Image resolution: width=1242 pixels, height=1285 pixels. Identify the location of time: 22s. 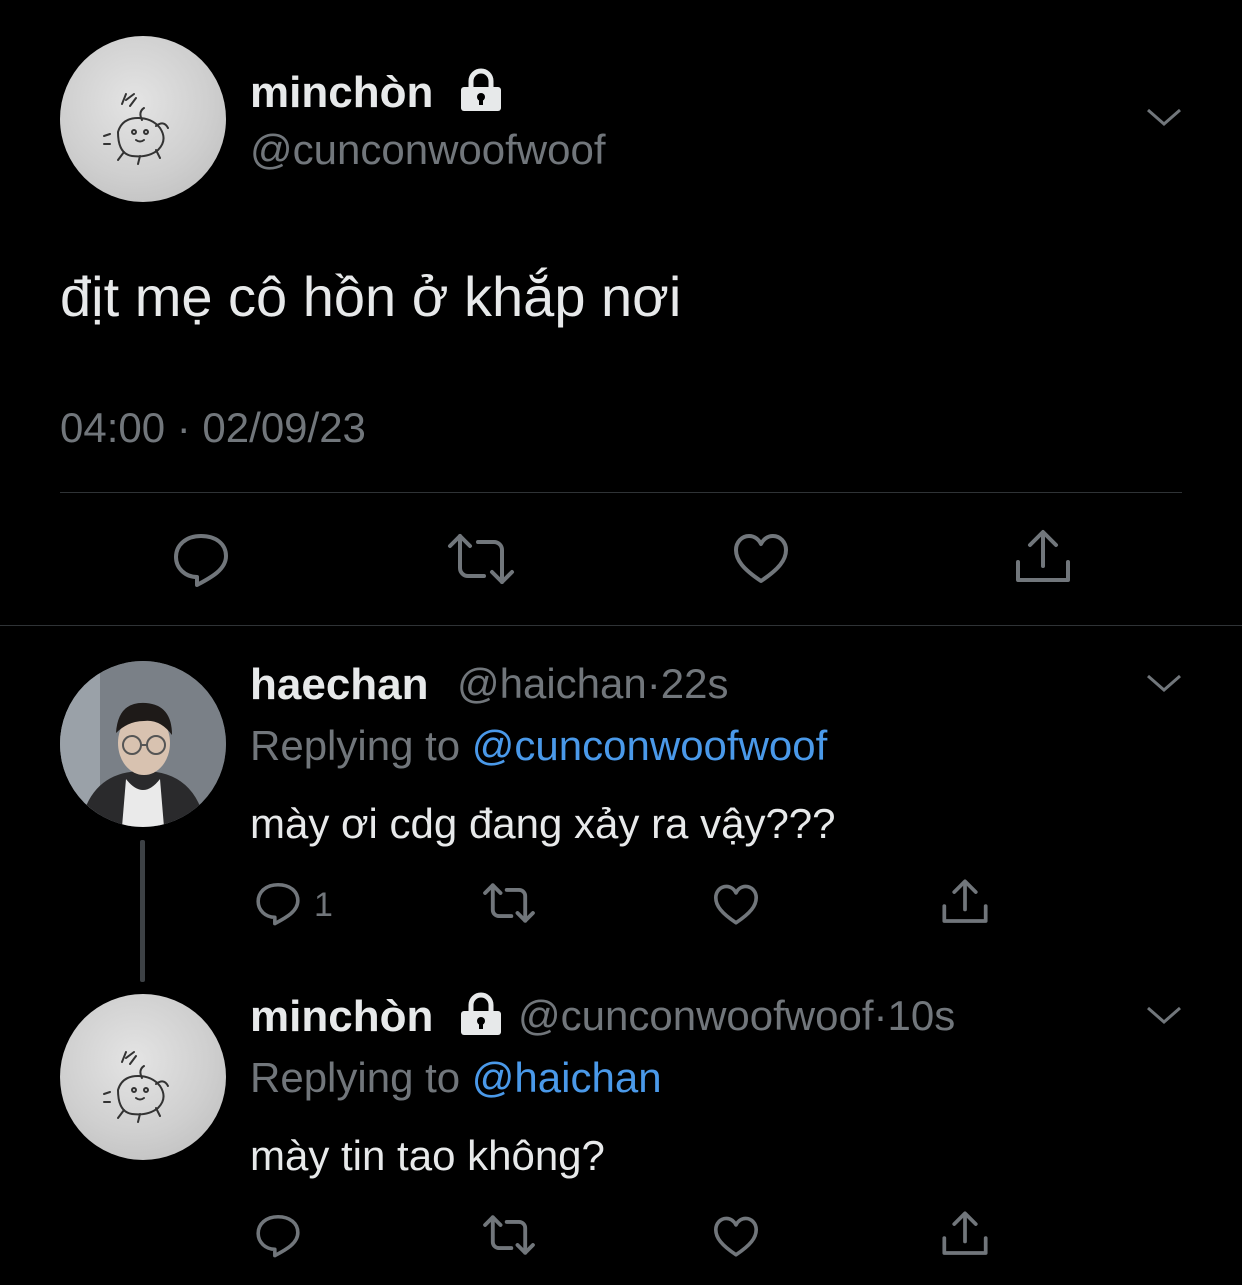
(695, 683).